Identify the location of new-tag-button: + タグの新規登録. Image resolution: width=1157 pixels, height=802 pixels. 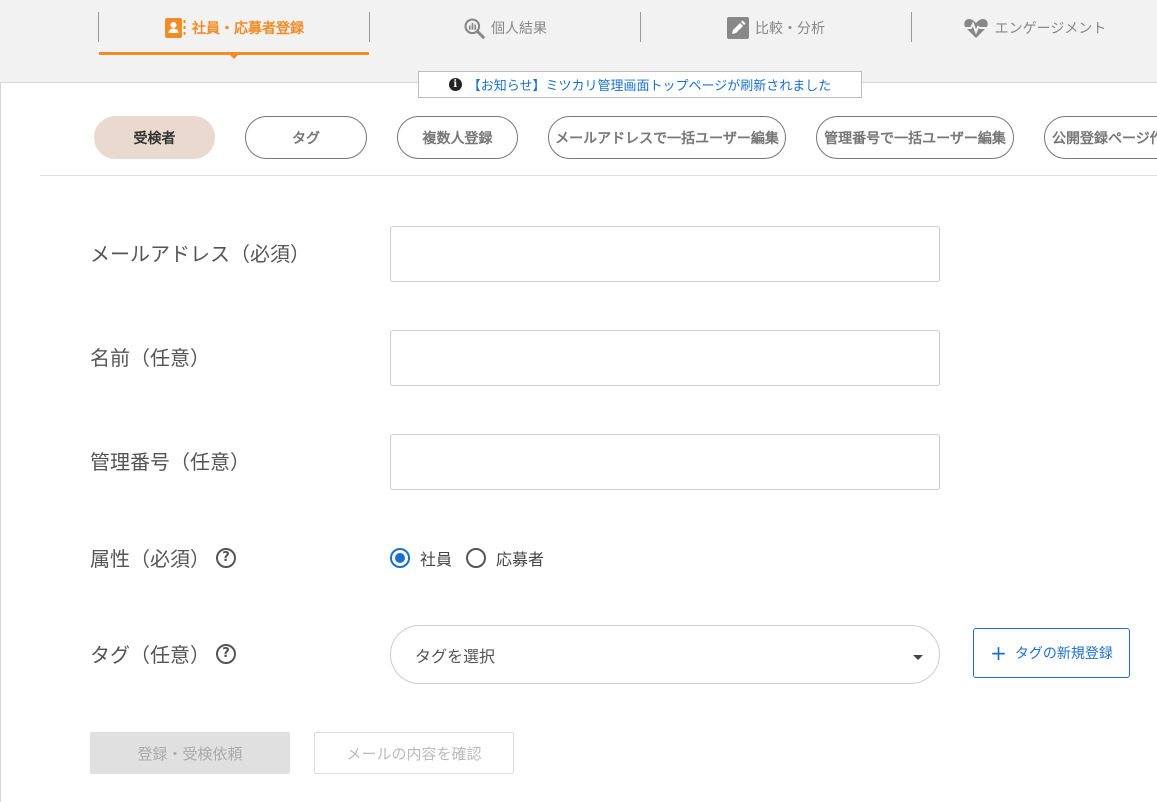
(1051, 653).